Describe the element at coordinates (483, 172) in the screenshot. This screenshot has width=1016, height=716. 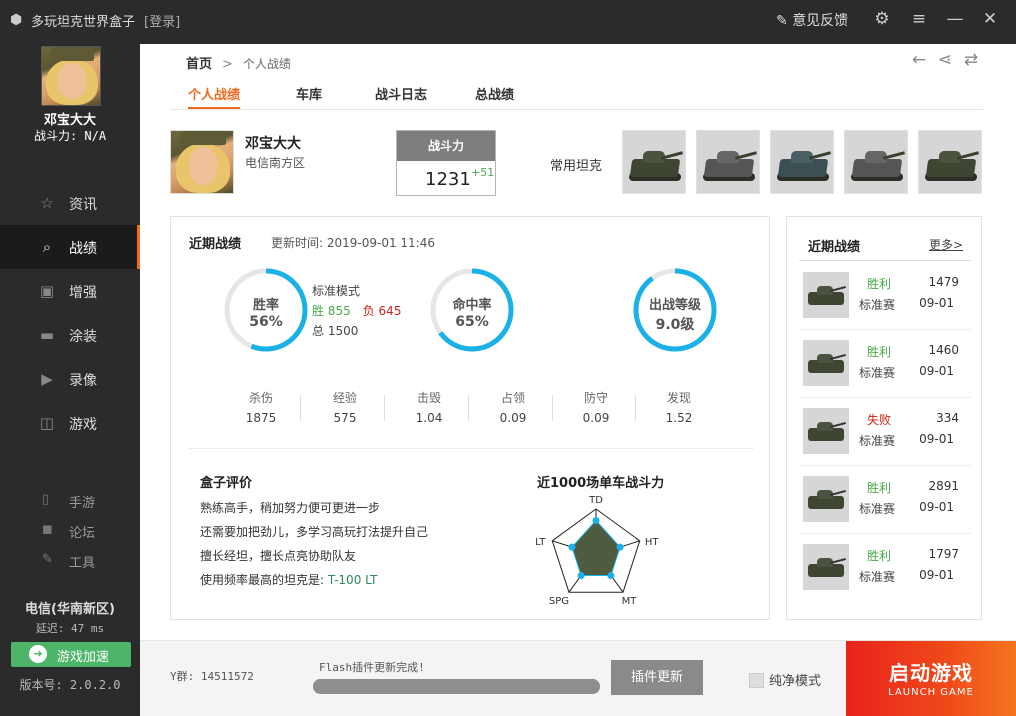
I see `power-delta: +51` at that location.